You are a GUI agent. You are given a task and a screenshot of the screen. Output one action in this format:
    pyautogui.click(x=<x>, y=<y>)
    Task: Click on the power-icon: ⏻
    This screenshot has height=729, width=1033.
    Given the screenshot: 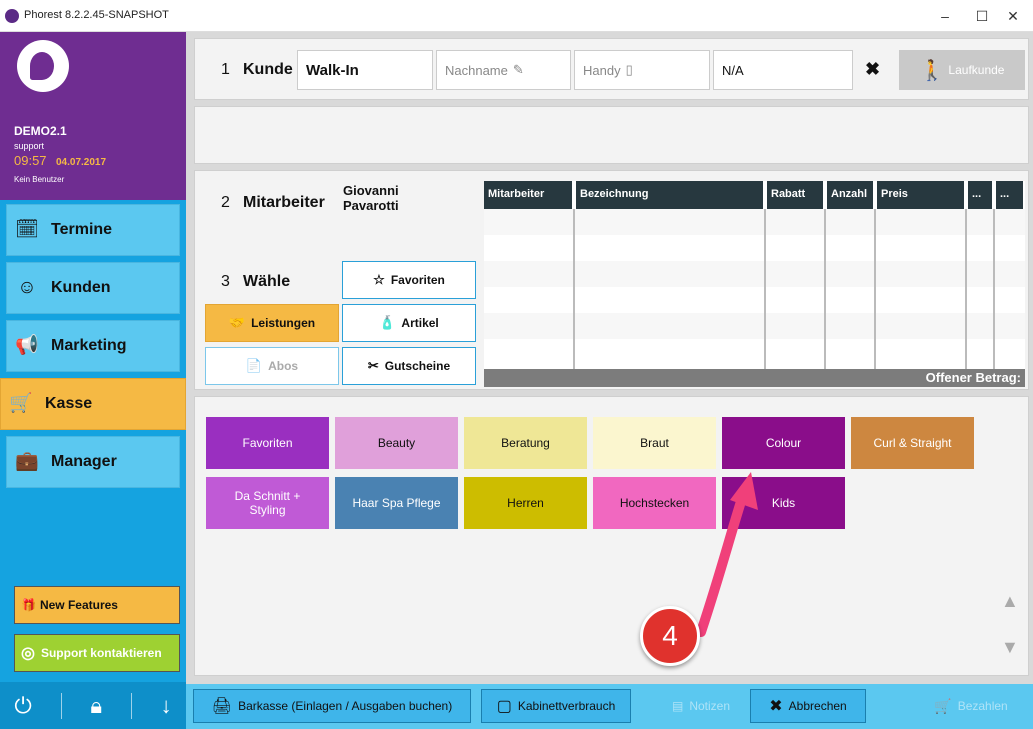 What is the action you would take?
    pyautogui.click(x=22, y=706)
    